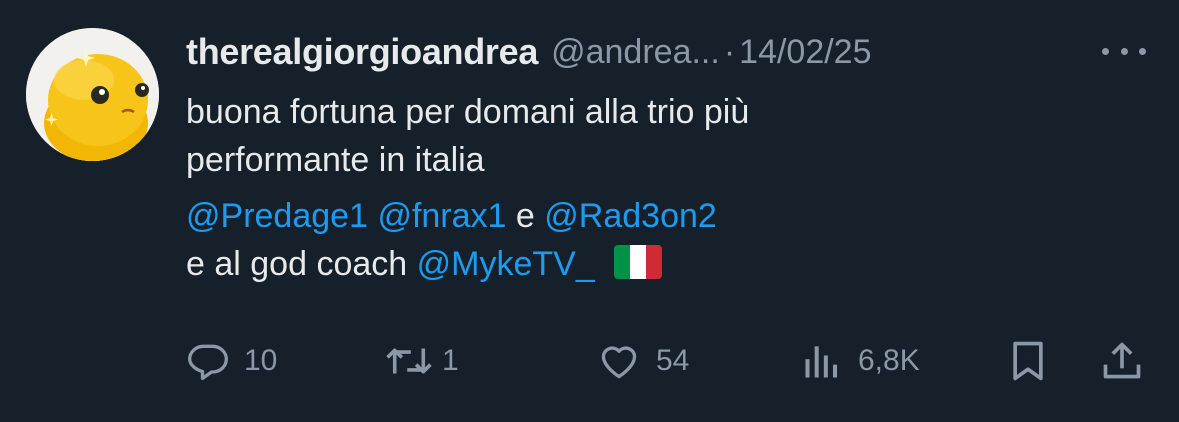  I want to click on share-button, so click(1122, 361).